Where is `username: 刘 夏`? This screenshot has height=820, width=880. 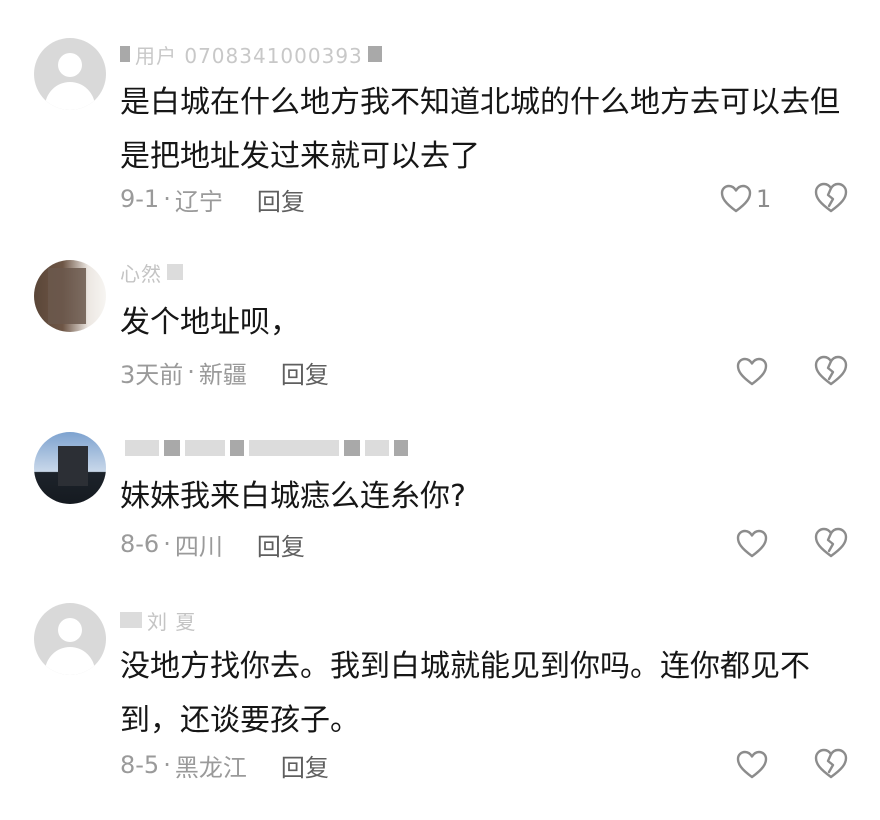 username: 刘 夏 is located at coordinates (158, 622).